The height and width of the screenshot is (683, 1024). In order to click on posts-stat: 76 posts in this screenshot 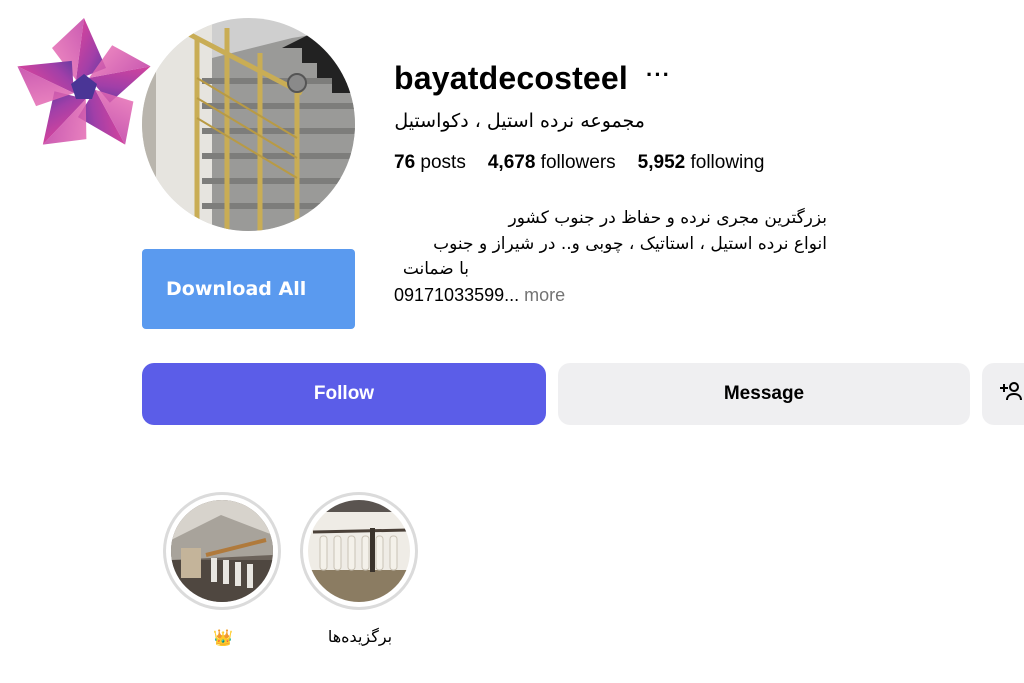, I will do `click(430, 163)`.